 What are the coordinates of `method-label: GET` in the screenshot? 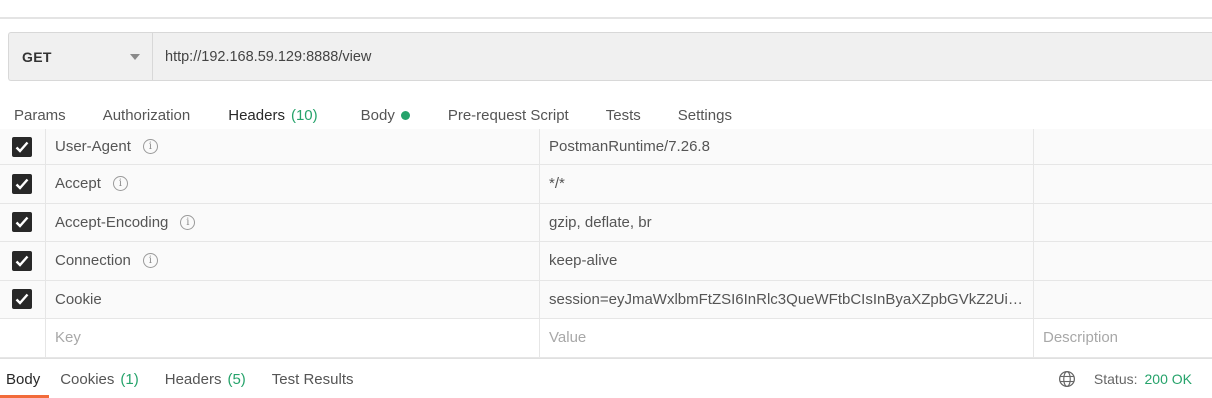 It's located at (37, 56).